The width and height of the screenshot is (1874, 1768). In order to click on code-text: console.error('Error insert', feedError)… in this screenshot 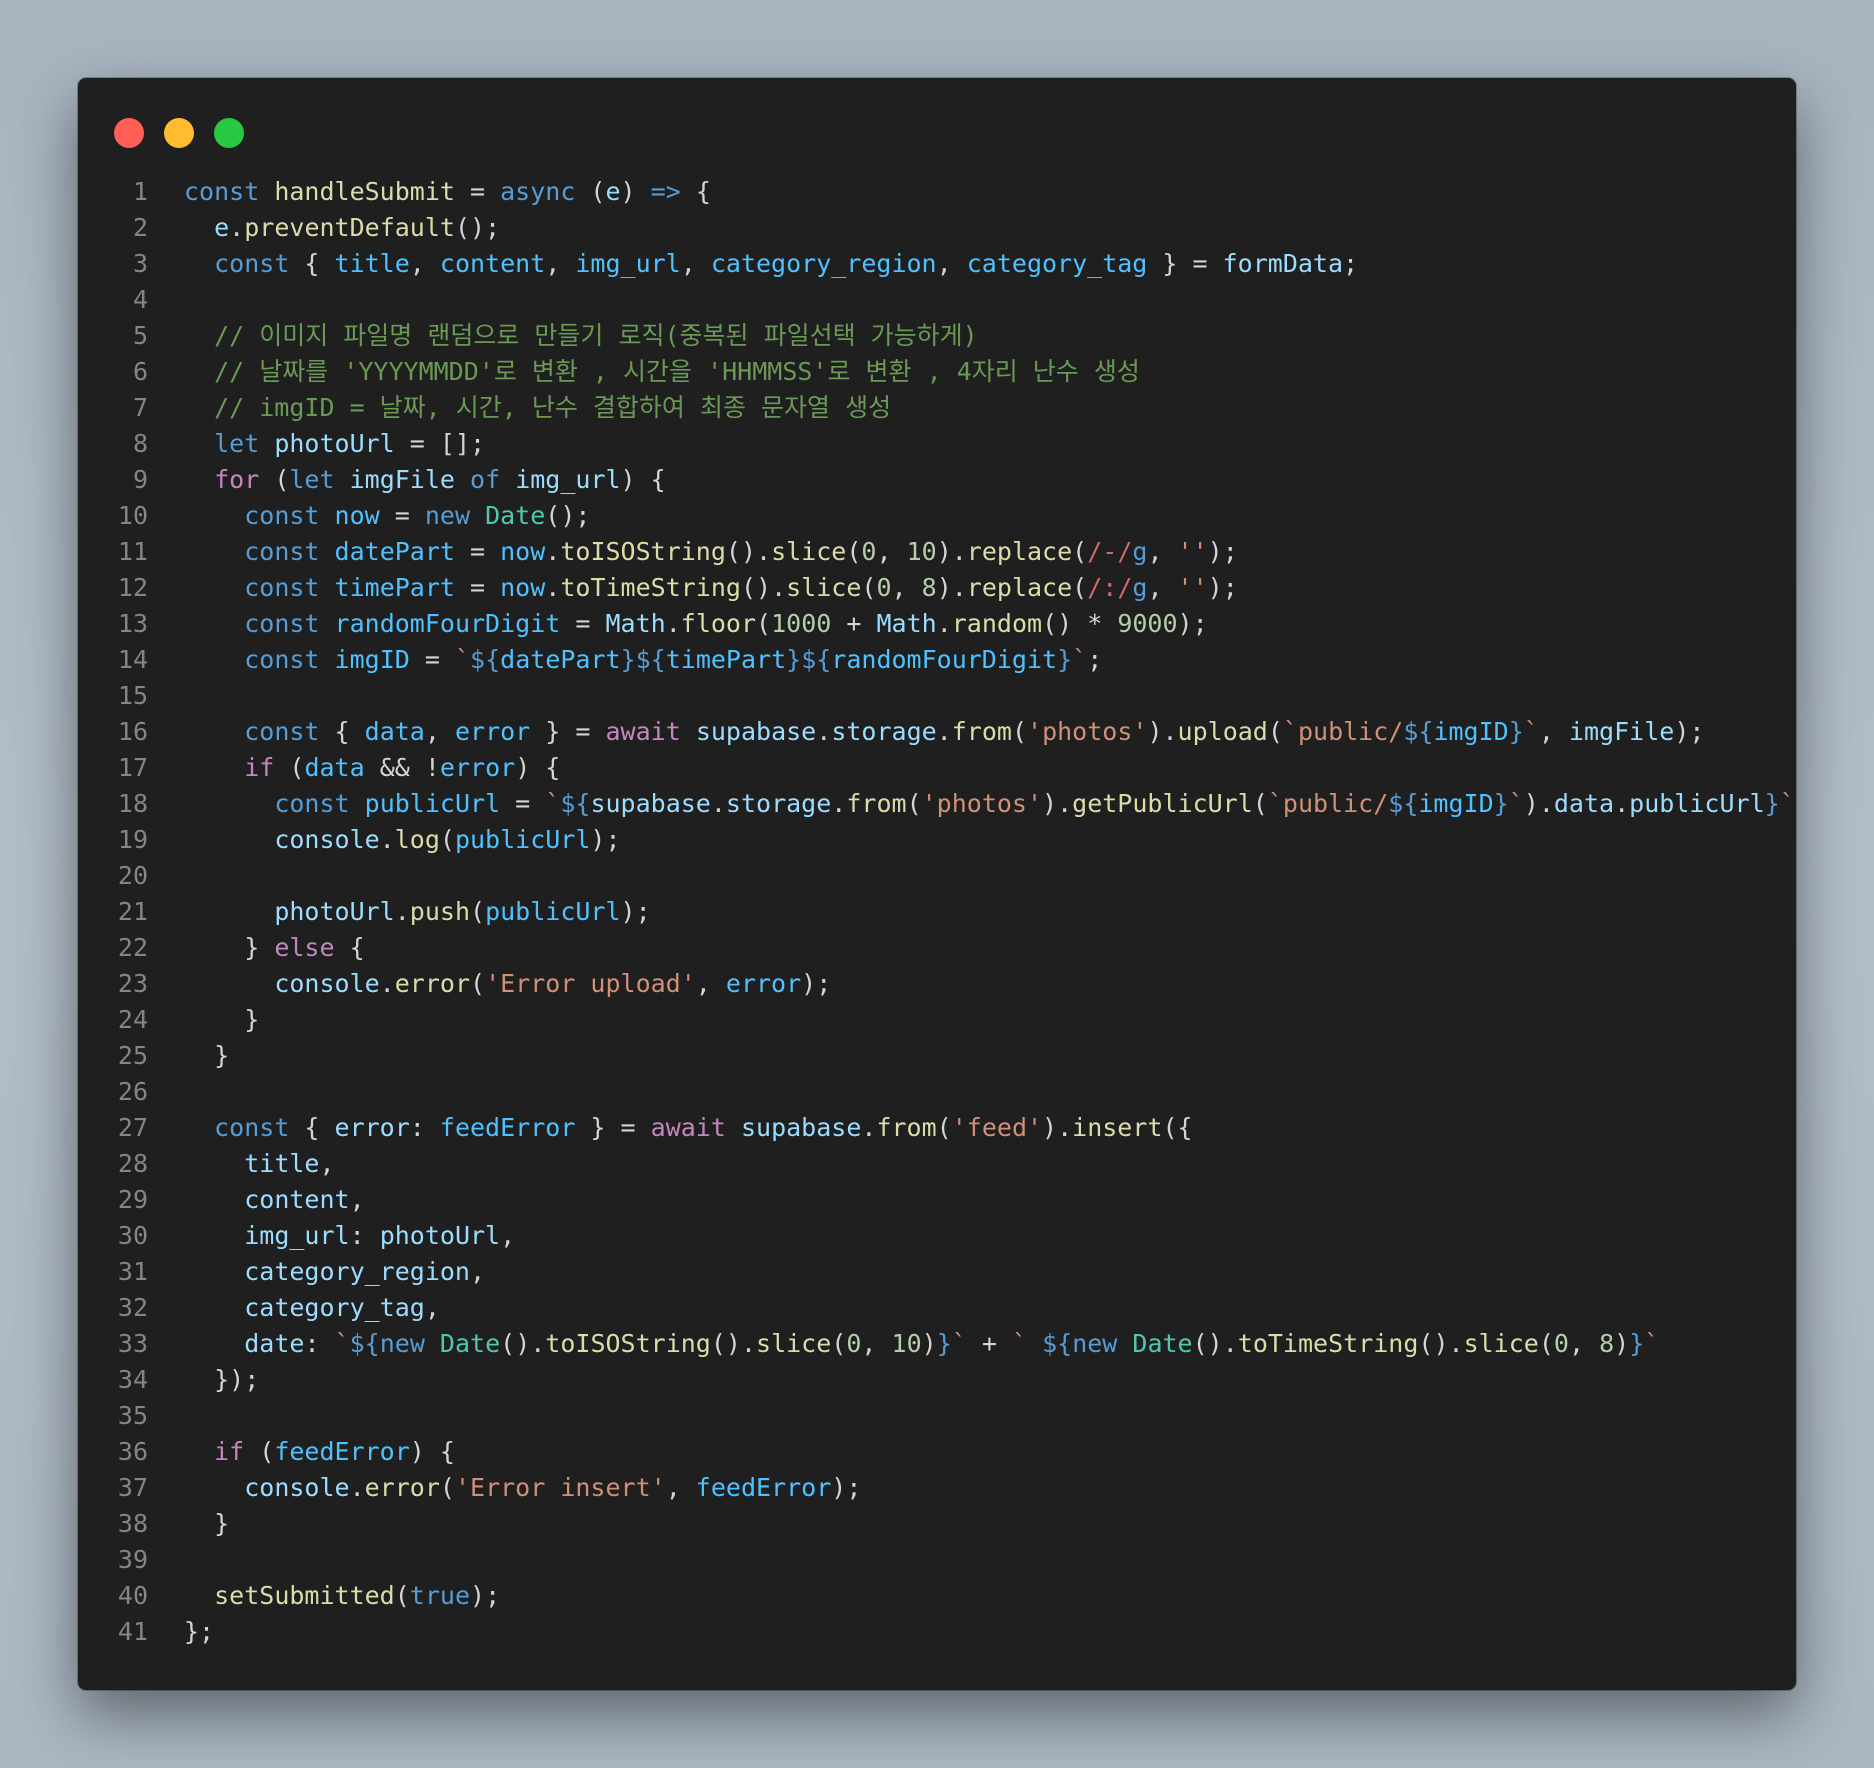, I will do `click(553, 1487)`.